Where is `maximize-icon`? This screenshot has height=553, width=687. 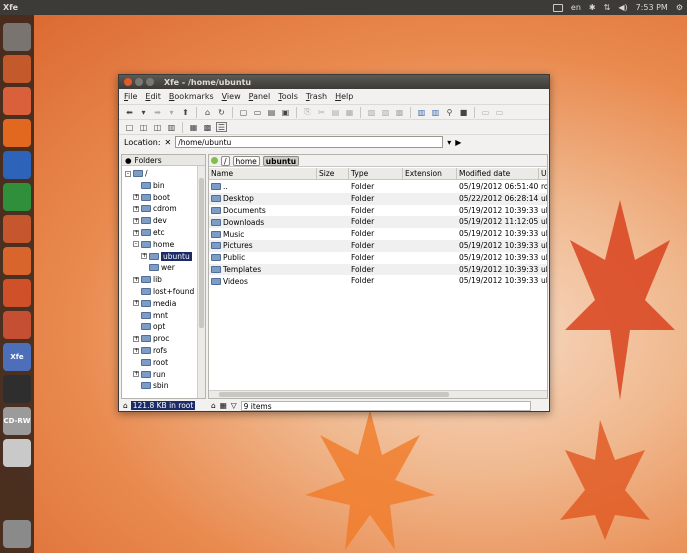
maximize-icon is located at coordinates (150, 82).